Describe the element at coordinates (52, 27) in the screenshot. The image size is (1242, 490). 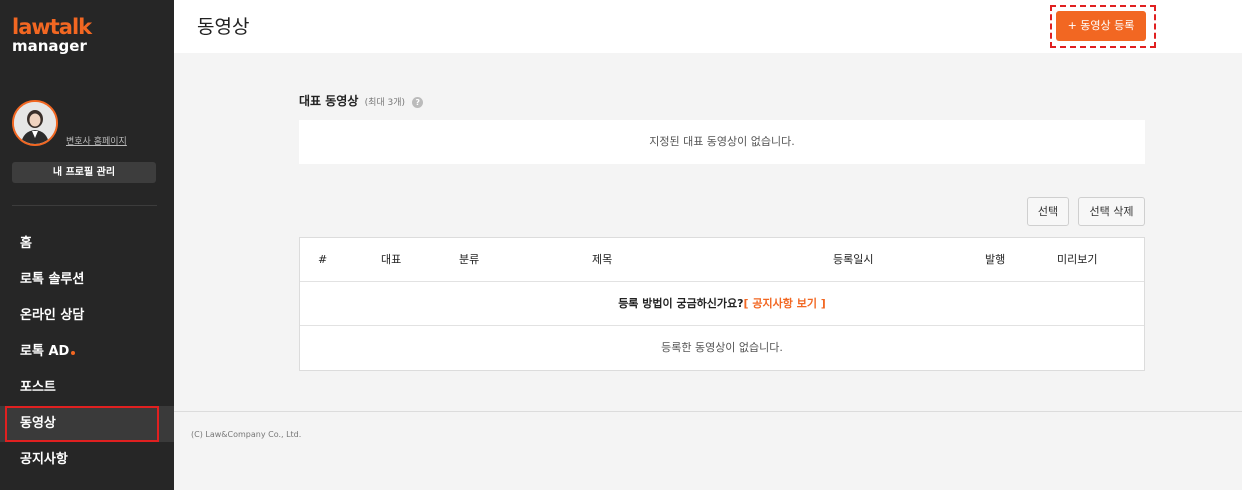
I see `logo-lawtalk: lawtalk` at that location.